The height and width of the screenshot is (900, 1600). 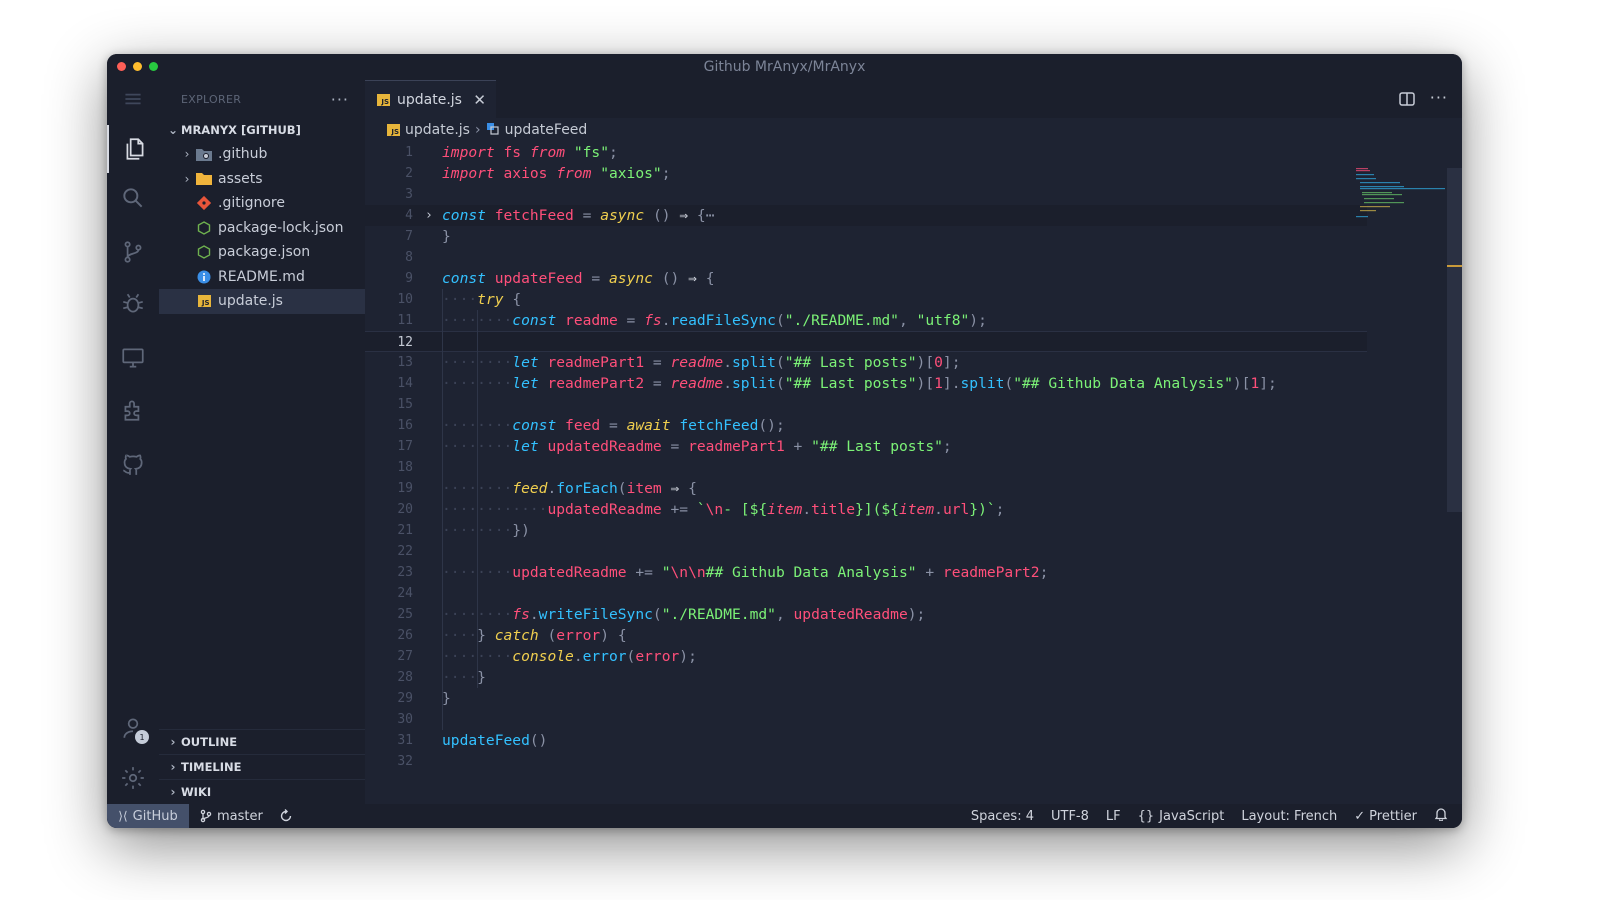 What do you see at coordinates (405, 488) in the screenshot?
I see `line-number: 19` at bounding box center [405, 488].